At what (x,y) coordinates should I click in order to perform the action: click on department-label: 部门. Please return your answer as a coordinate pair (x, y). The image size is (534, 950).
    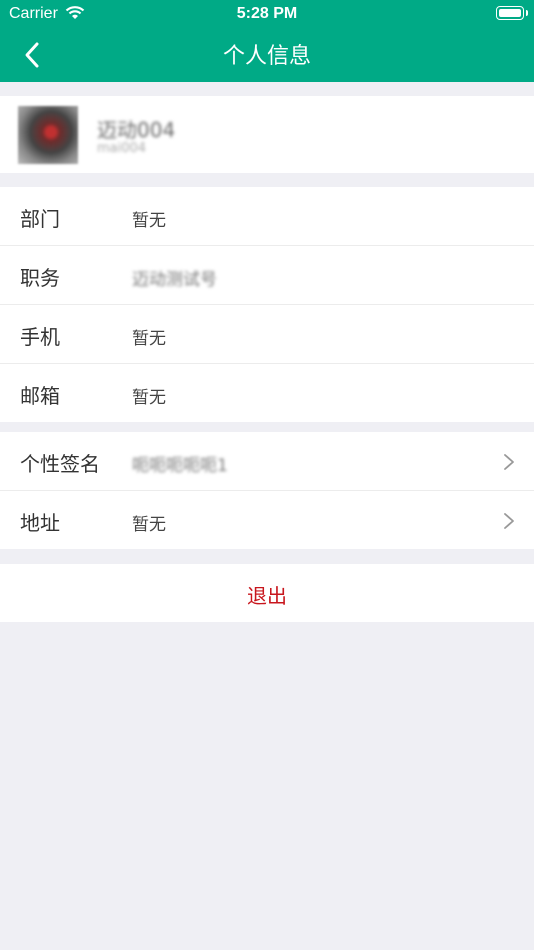
    Looking at the image, I should click on (40, 219).